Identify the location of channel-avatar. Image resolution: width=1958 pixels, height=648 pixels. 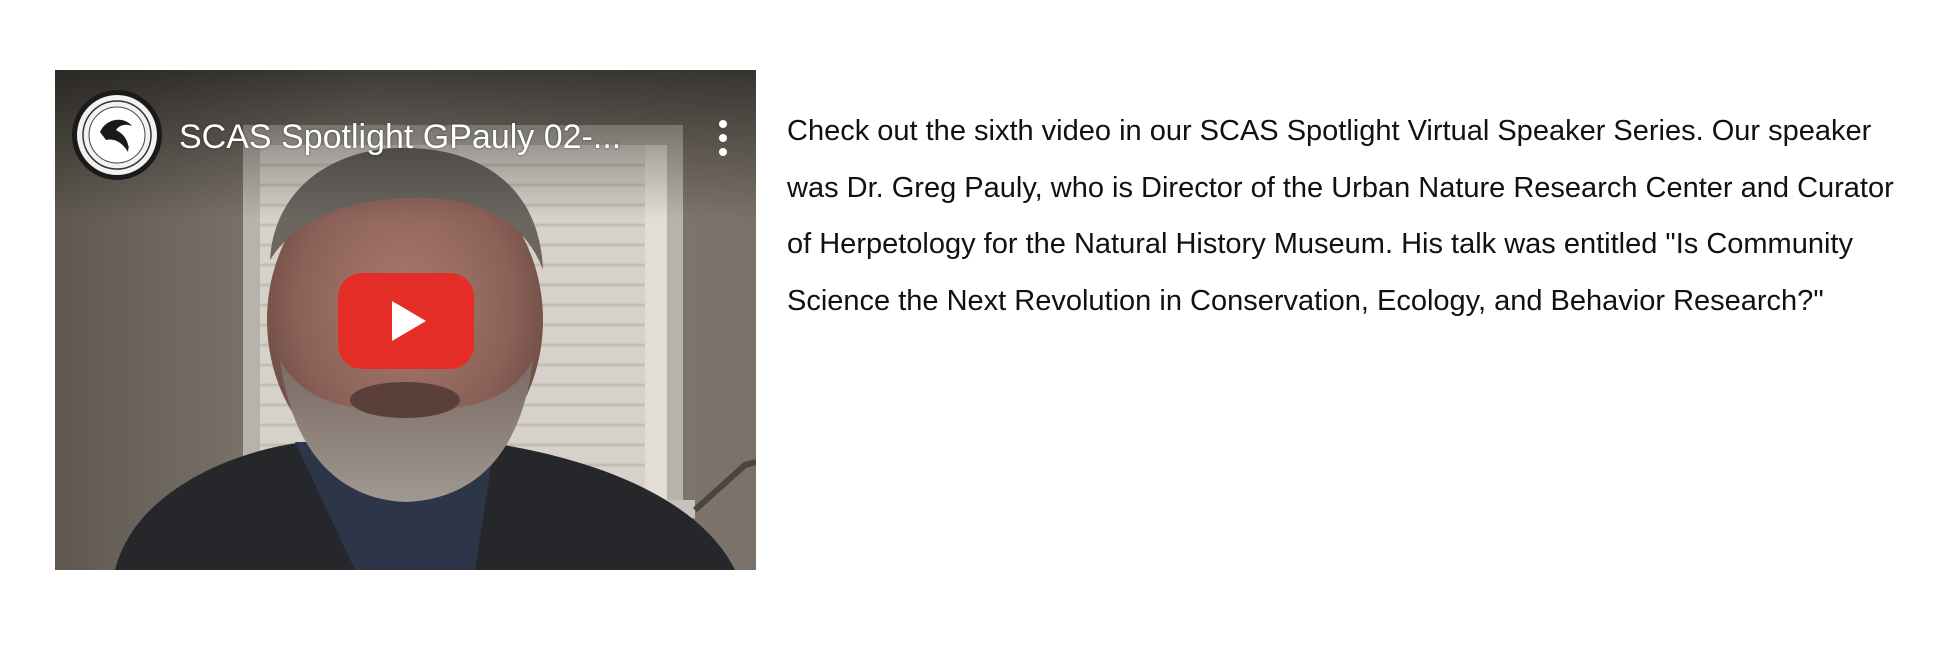
(117, 135).